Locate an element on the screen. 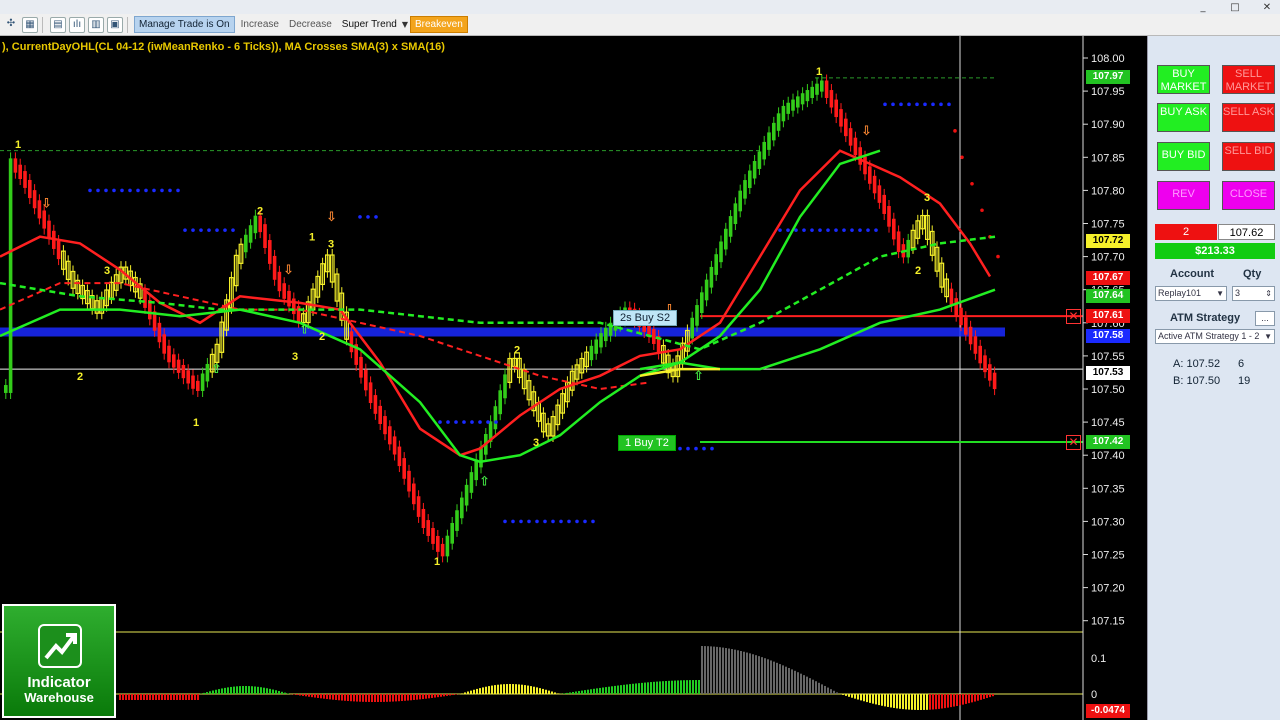 The width and height of the screenshot is (1280, 720). bars-icon: ▤ is located at coordinates (58, 24).